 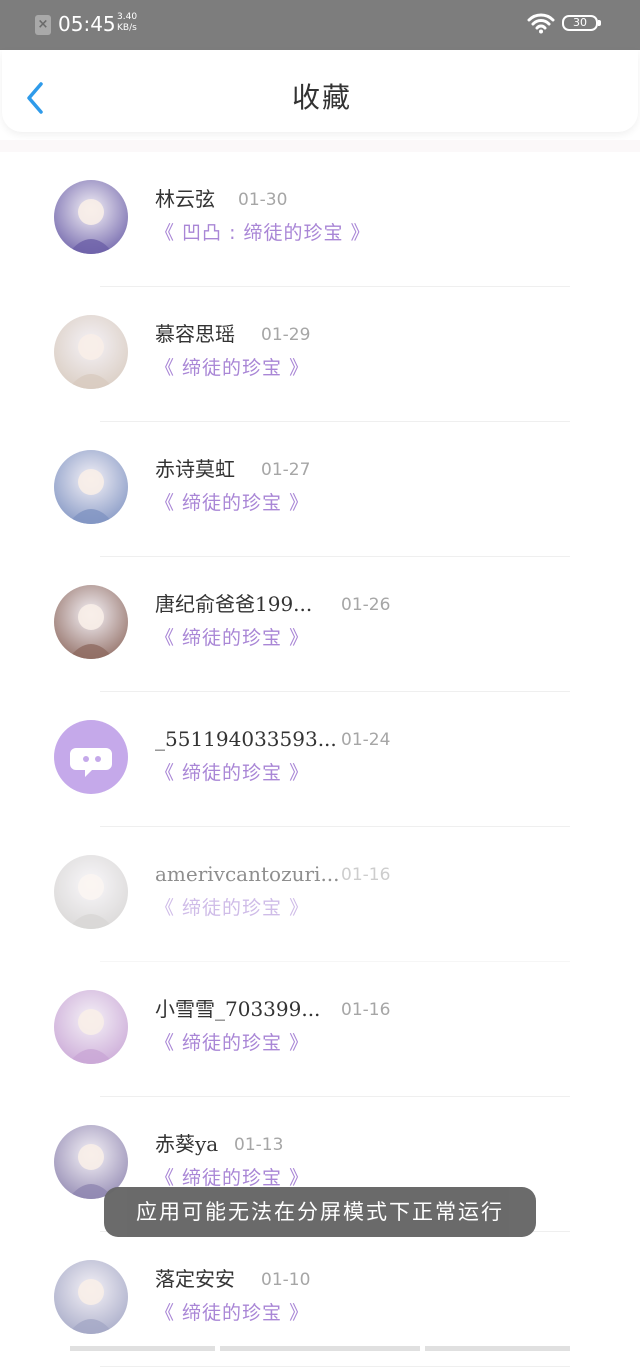 I want to click on notification-icon: ×, so click(x=43, y=25).